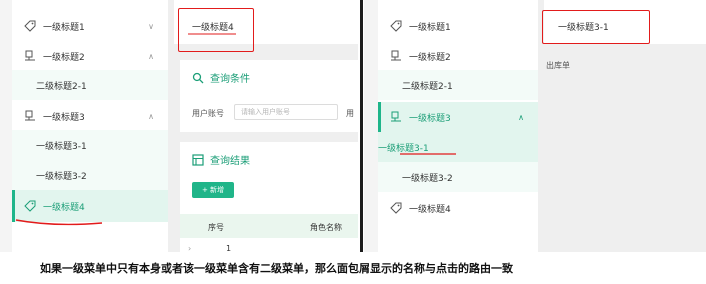  What do you see at coordinates (198, 78) in the screenshot?
I see `search-icon` at bounding box center [198, 78].